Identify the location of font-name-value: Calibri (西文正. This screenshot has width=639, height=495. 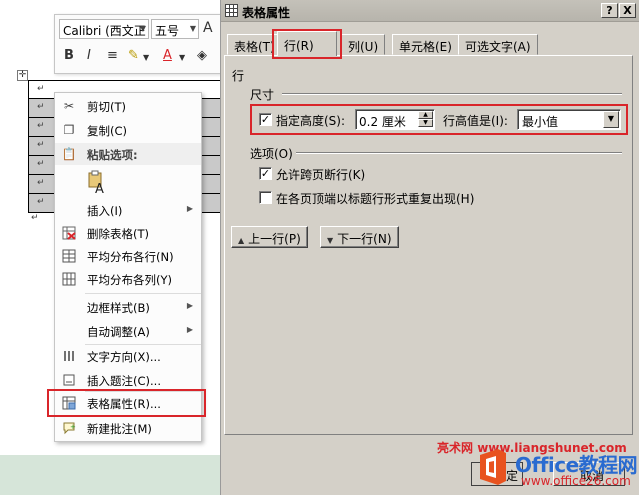
(104, 31).